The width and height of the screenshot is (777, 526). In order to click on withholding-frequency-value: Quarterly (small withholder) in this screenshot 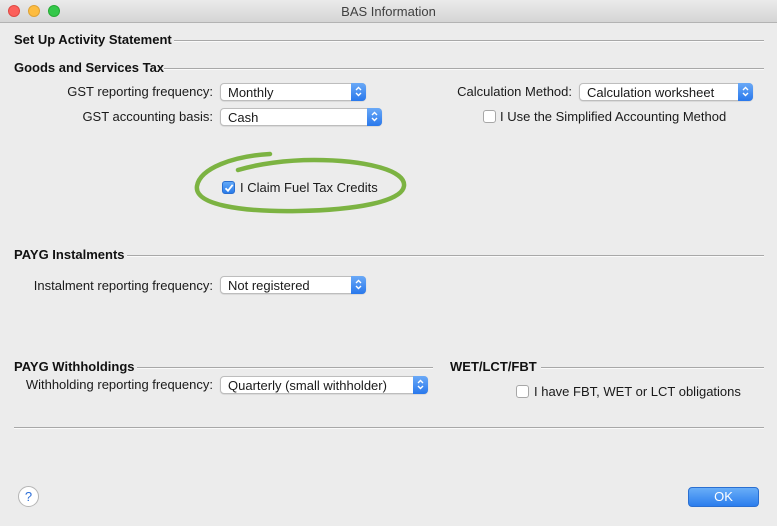, I will do `click(307, 385)`.